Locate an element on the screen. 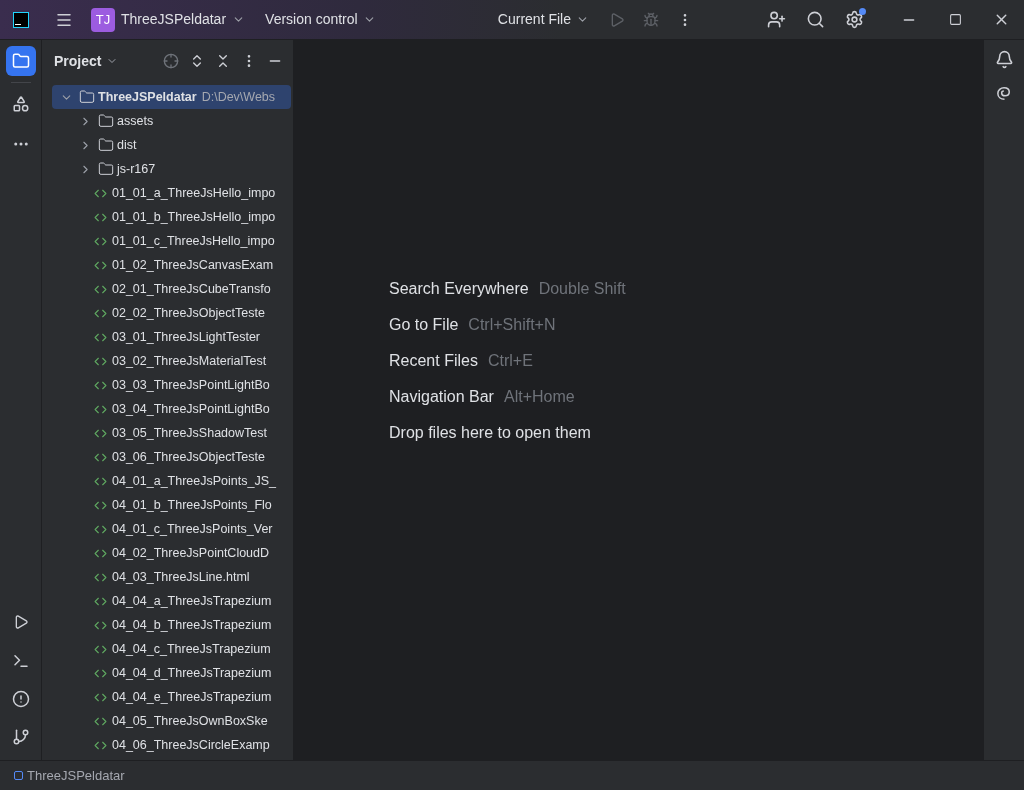  module-icon is located at coordinates (18, 775).